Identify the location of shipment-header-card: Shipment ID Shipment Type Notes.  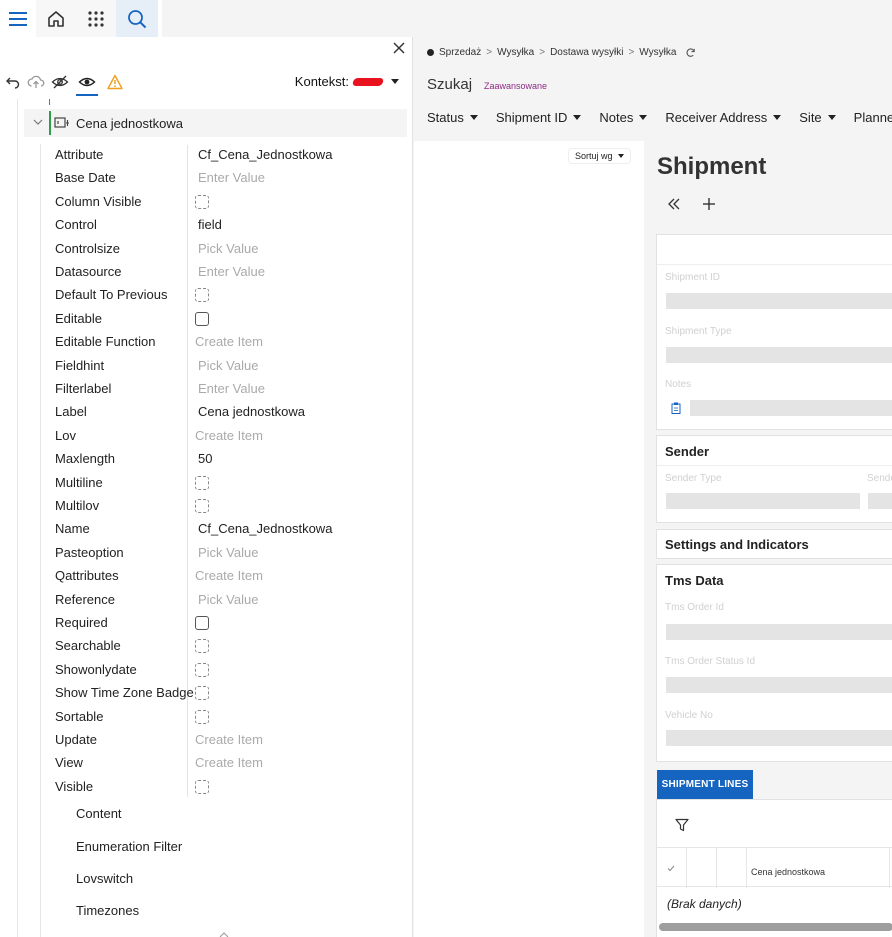
(774, 332).